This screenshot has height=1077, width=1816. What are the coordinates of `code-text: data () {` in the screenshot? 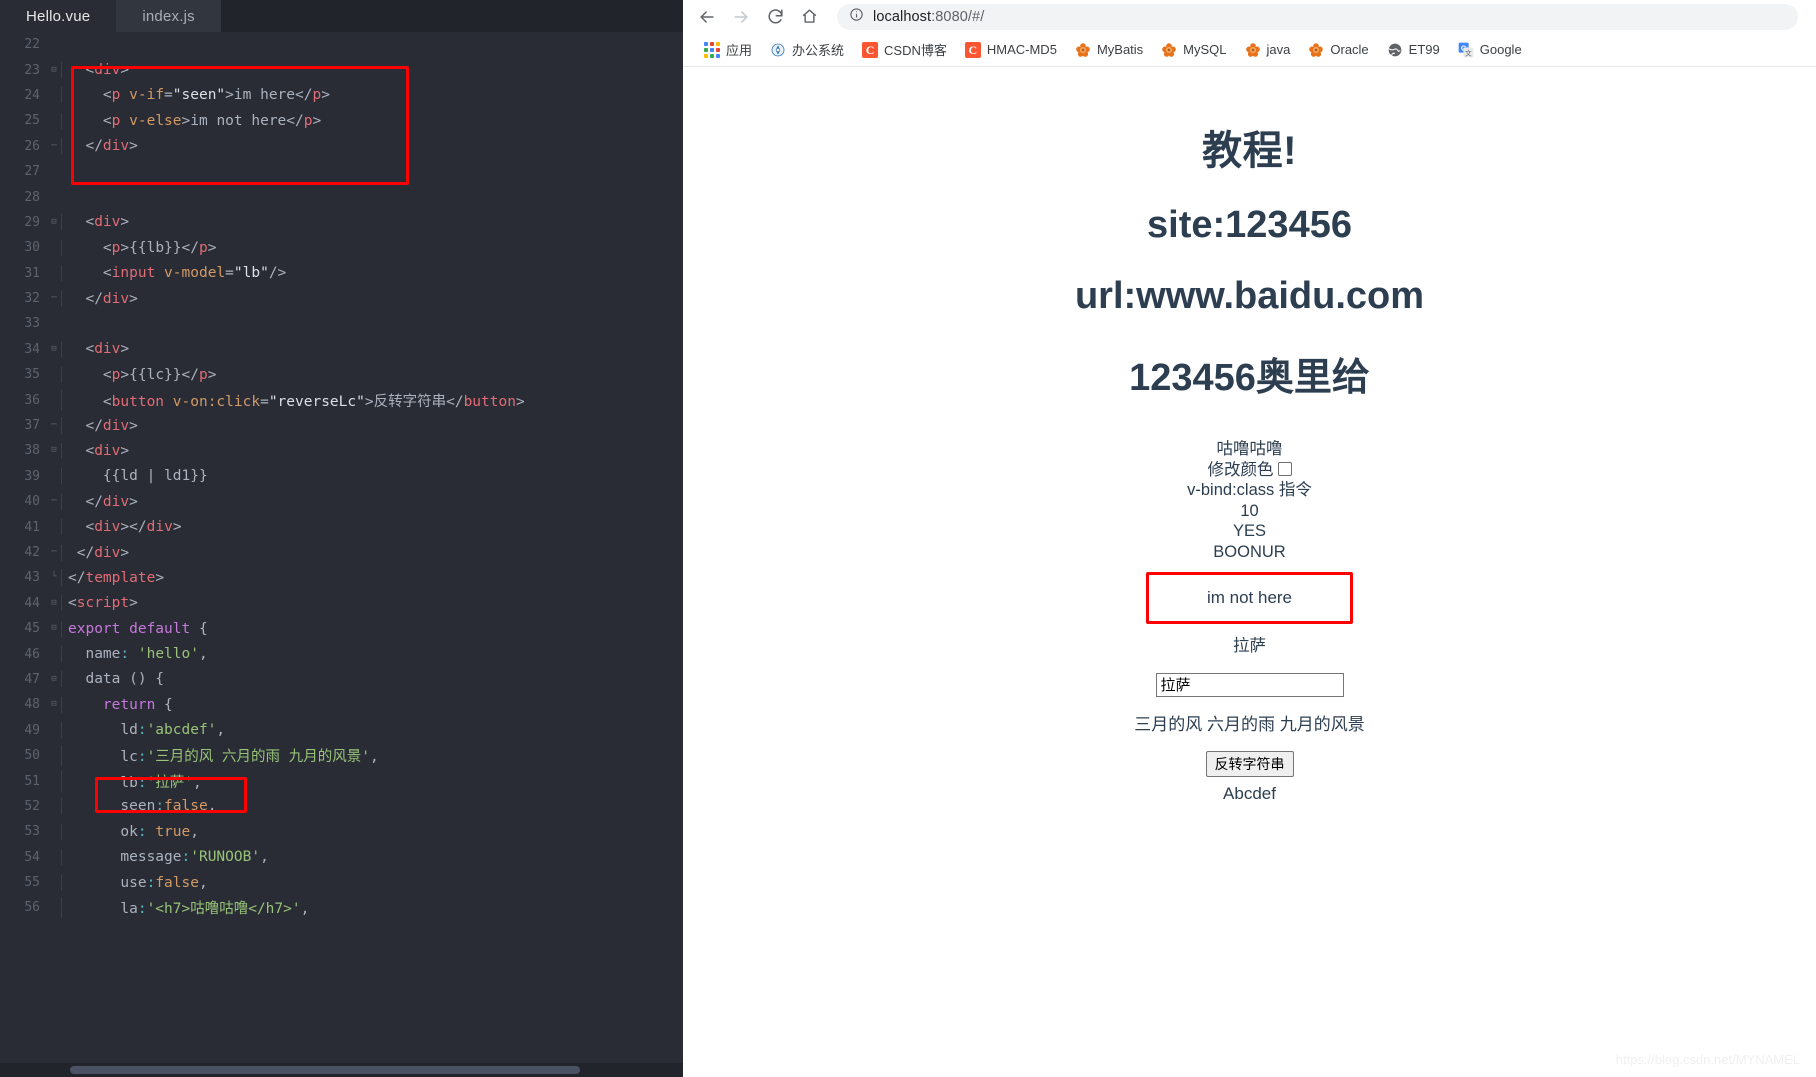 It's located at (372, 679).